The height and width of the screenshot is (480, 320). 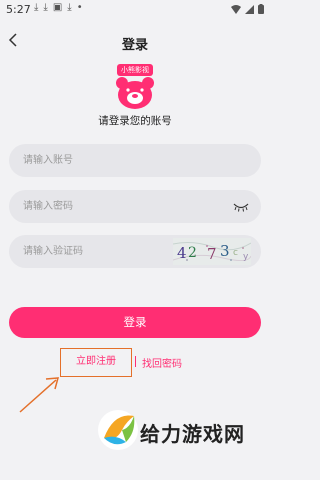 I want to click on register-highlight-box: 立即注册, so click(x=96, y=362).